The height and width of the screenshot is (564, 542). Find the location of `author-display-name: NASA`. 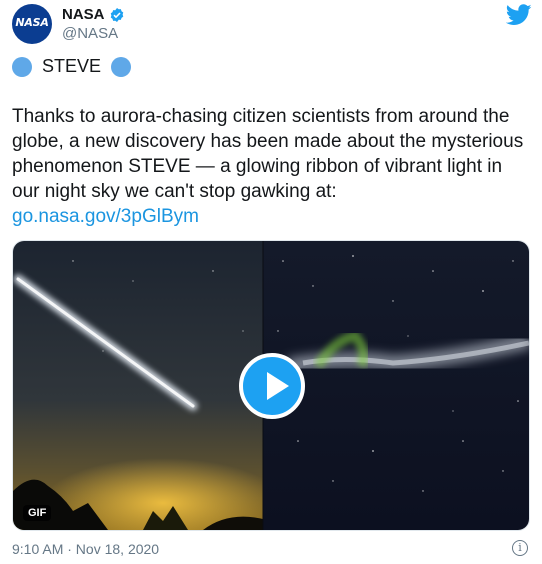

author-display-name: NASA is located at coordinates (83, 15).